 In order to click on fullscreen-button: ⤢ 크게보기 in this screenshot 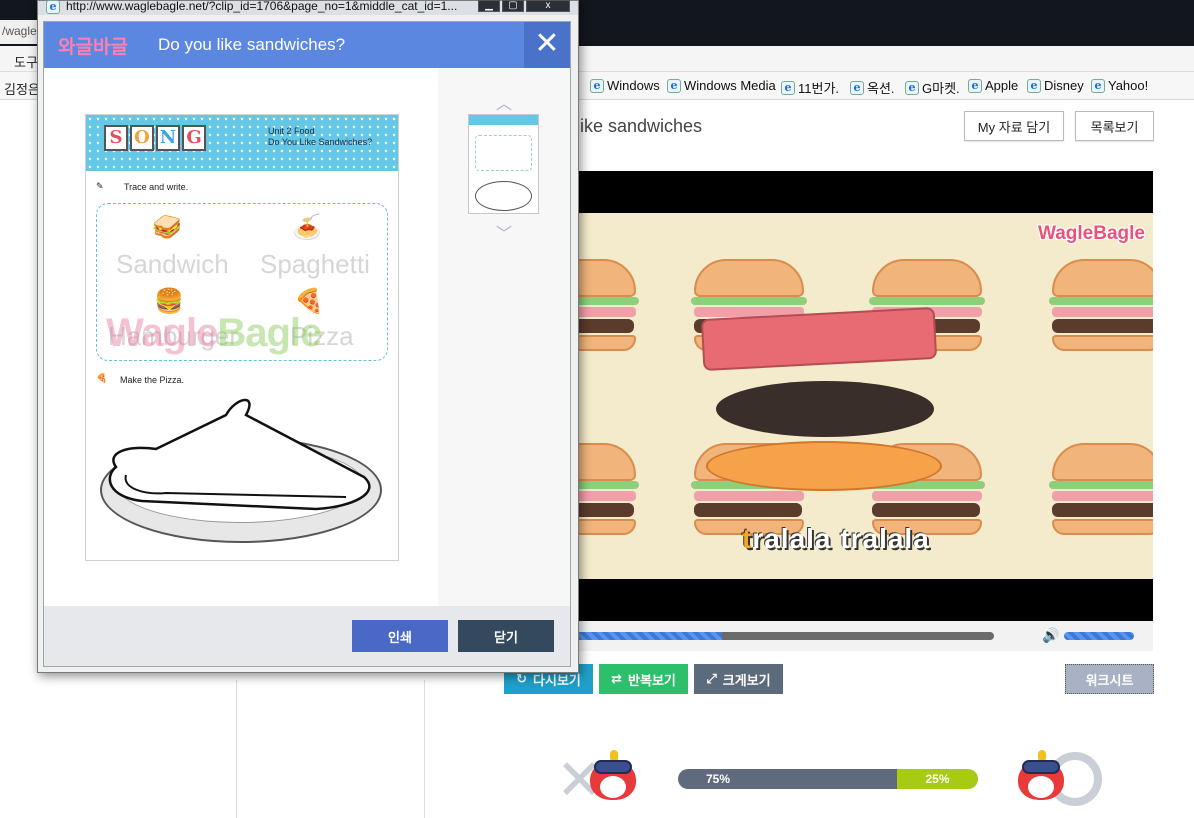, I will do `click(738, 679)`.